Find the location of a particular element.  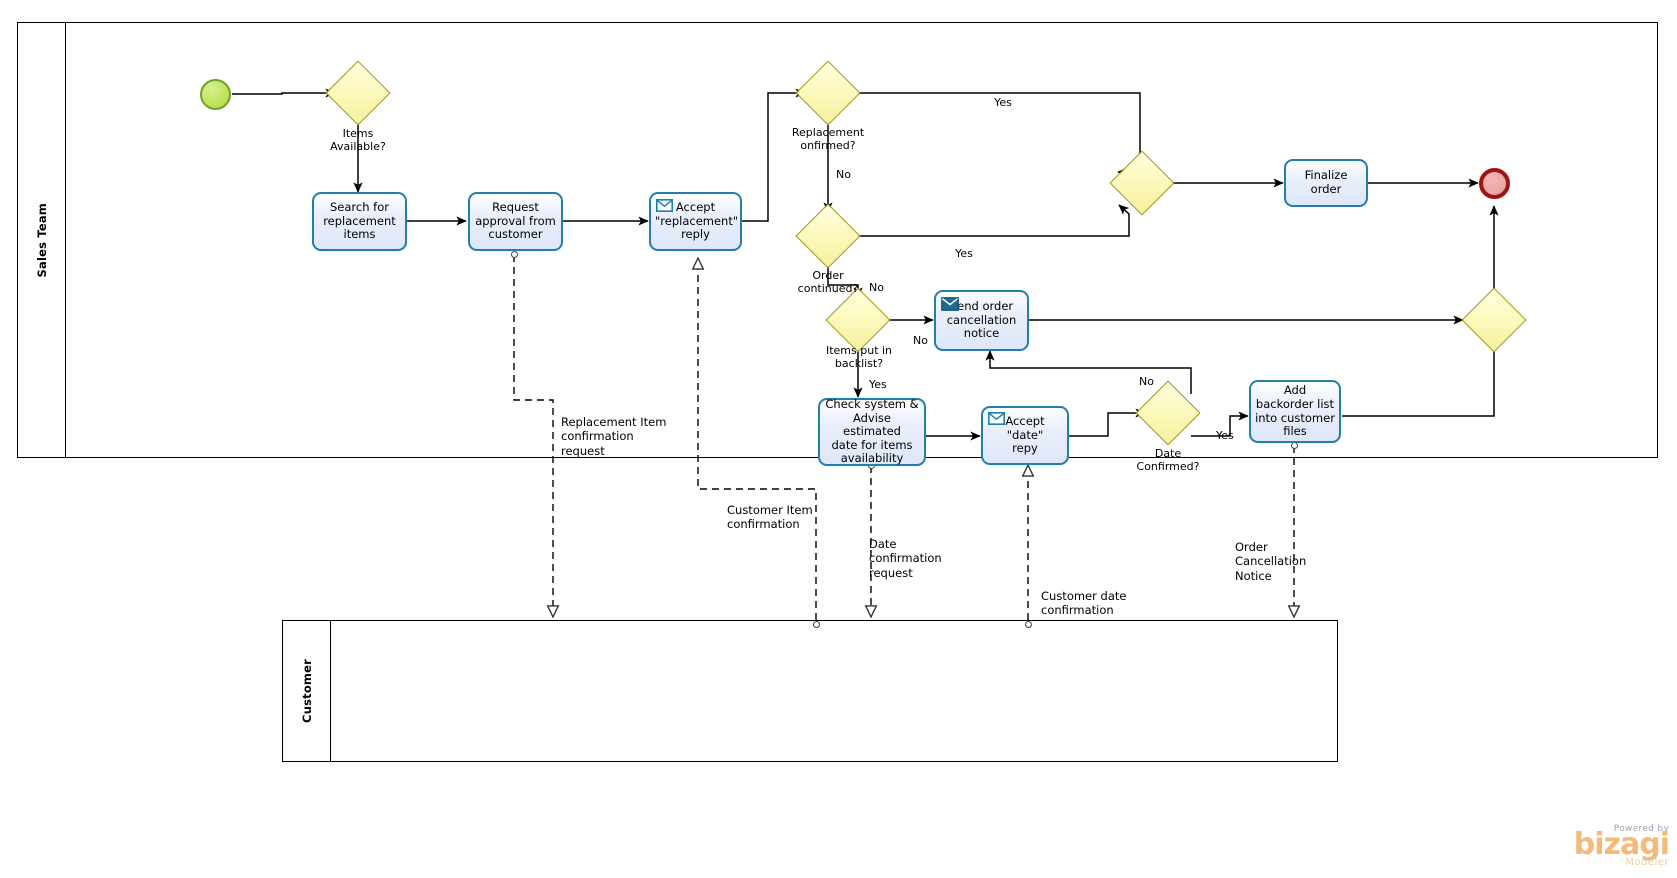

task-search-for-replacement-items: Search for replacement items is located at coordinates (359, 221).